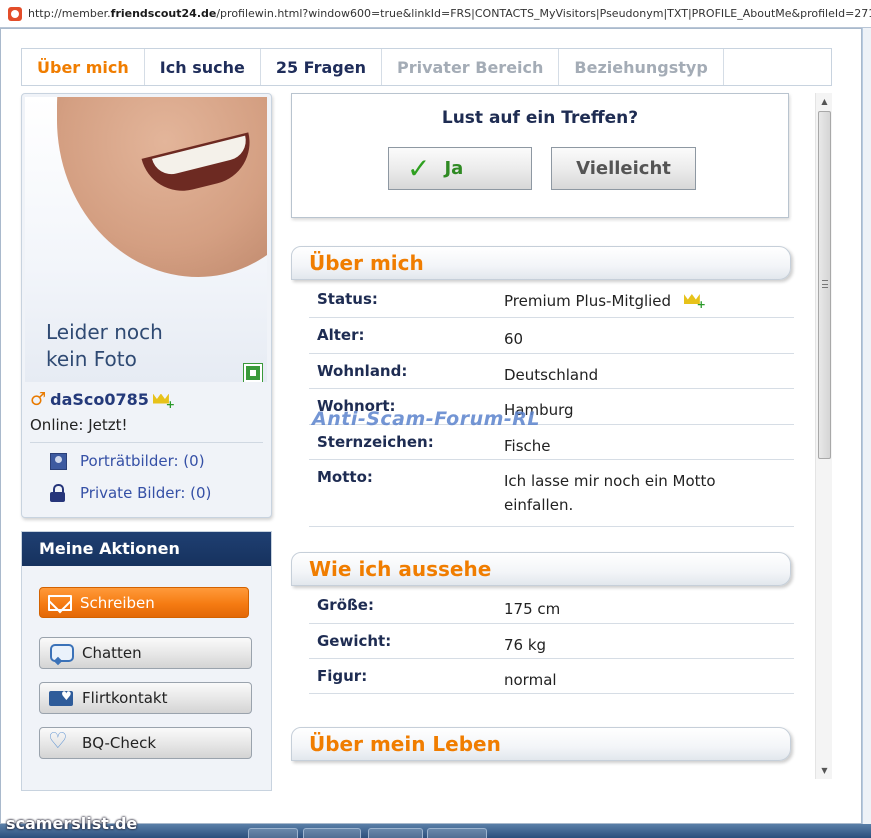 The height and width of the screenshot is (838, 871). I want to click on profile-placeholder-photo: Leider noch kein Foto, so click(146, 239).